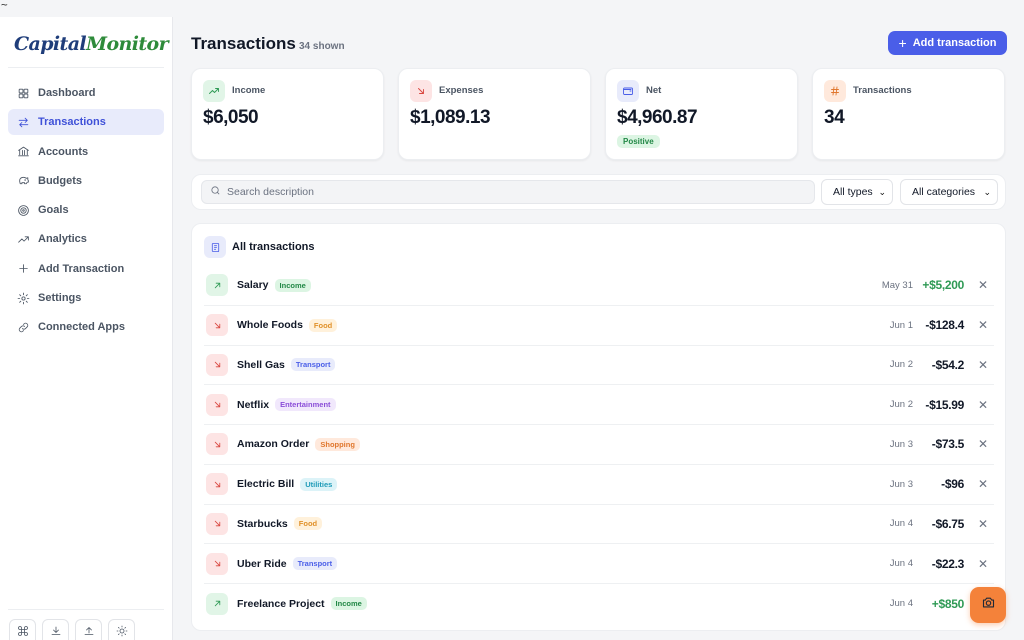 The width and height of the screenshot is (1024, 640). What do you see at coordinates (23, 269) in the screenshot?
I see `plus-icon` at bounding box center [23, 269].